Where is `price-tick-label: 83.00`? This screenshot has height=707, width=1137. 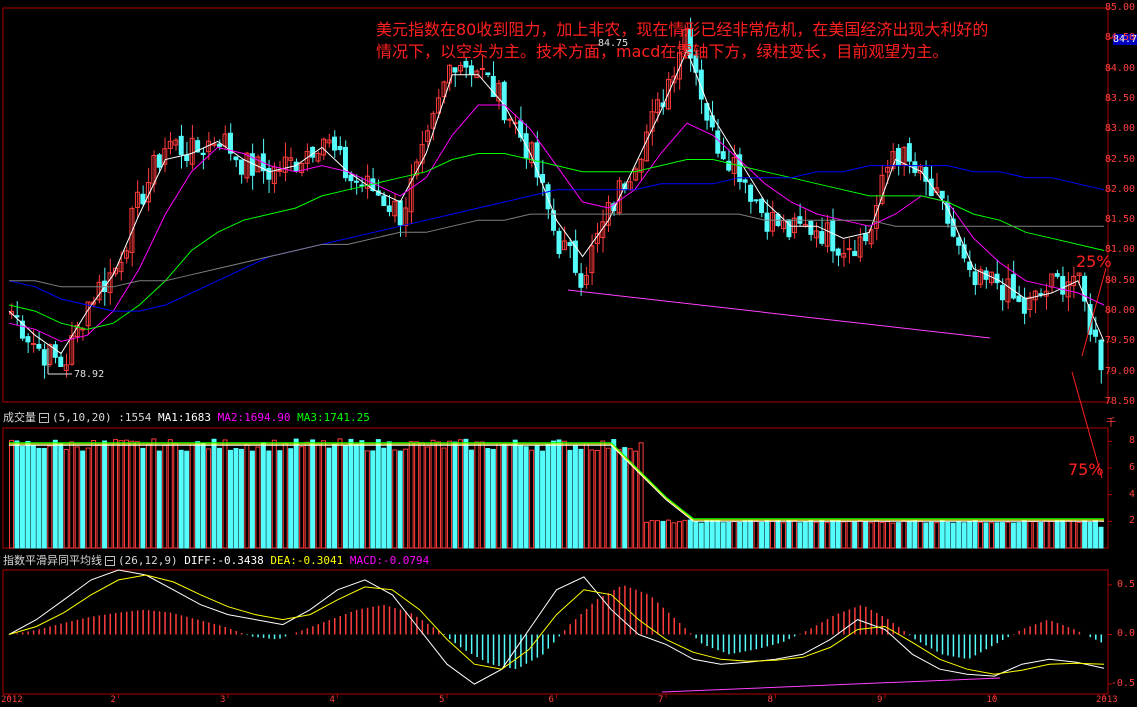
price-tick-label: 83.00 is located at coordinates (1119, 129).